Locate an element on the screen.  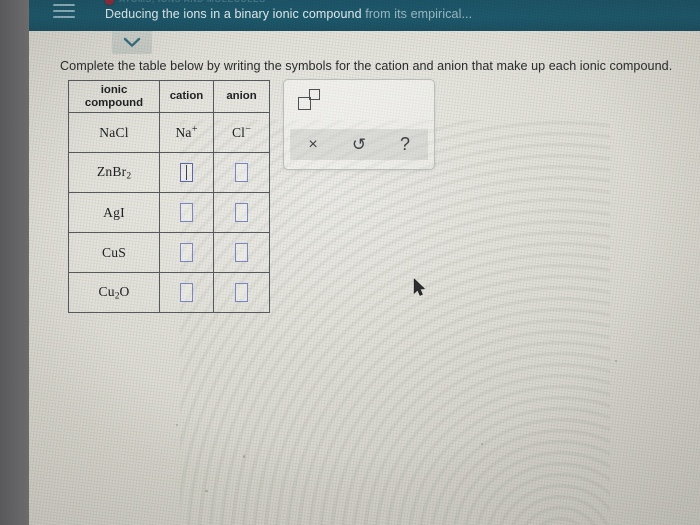
compound-formula: ZnBr2 is located at coordinates (114, 172).